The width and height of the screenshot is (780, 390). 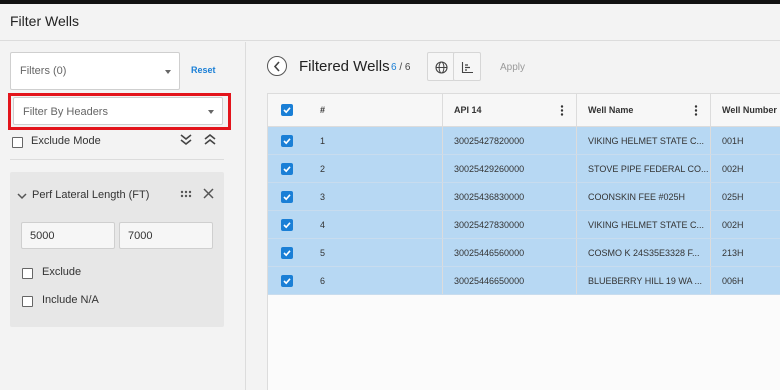 I want to click on filters-dropdown-label: Filters (0), so click(x=43, y=71).